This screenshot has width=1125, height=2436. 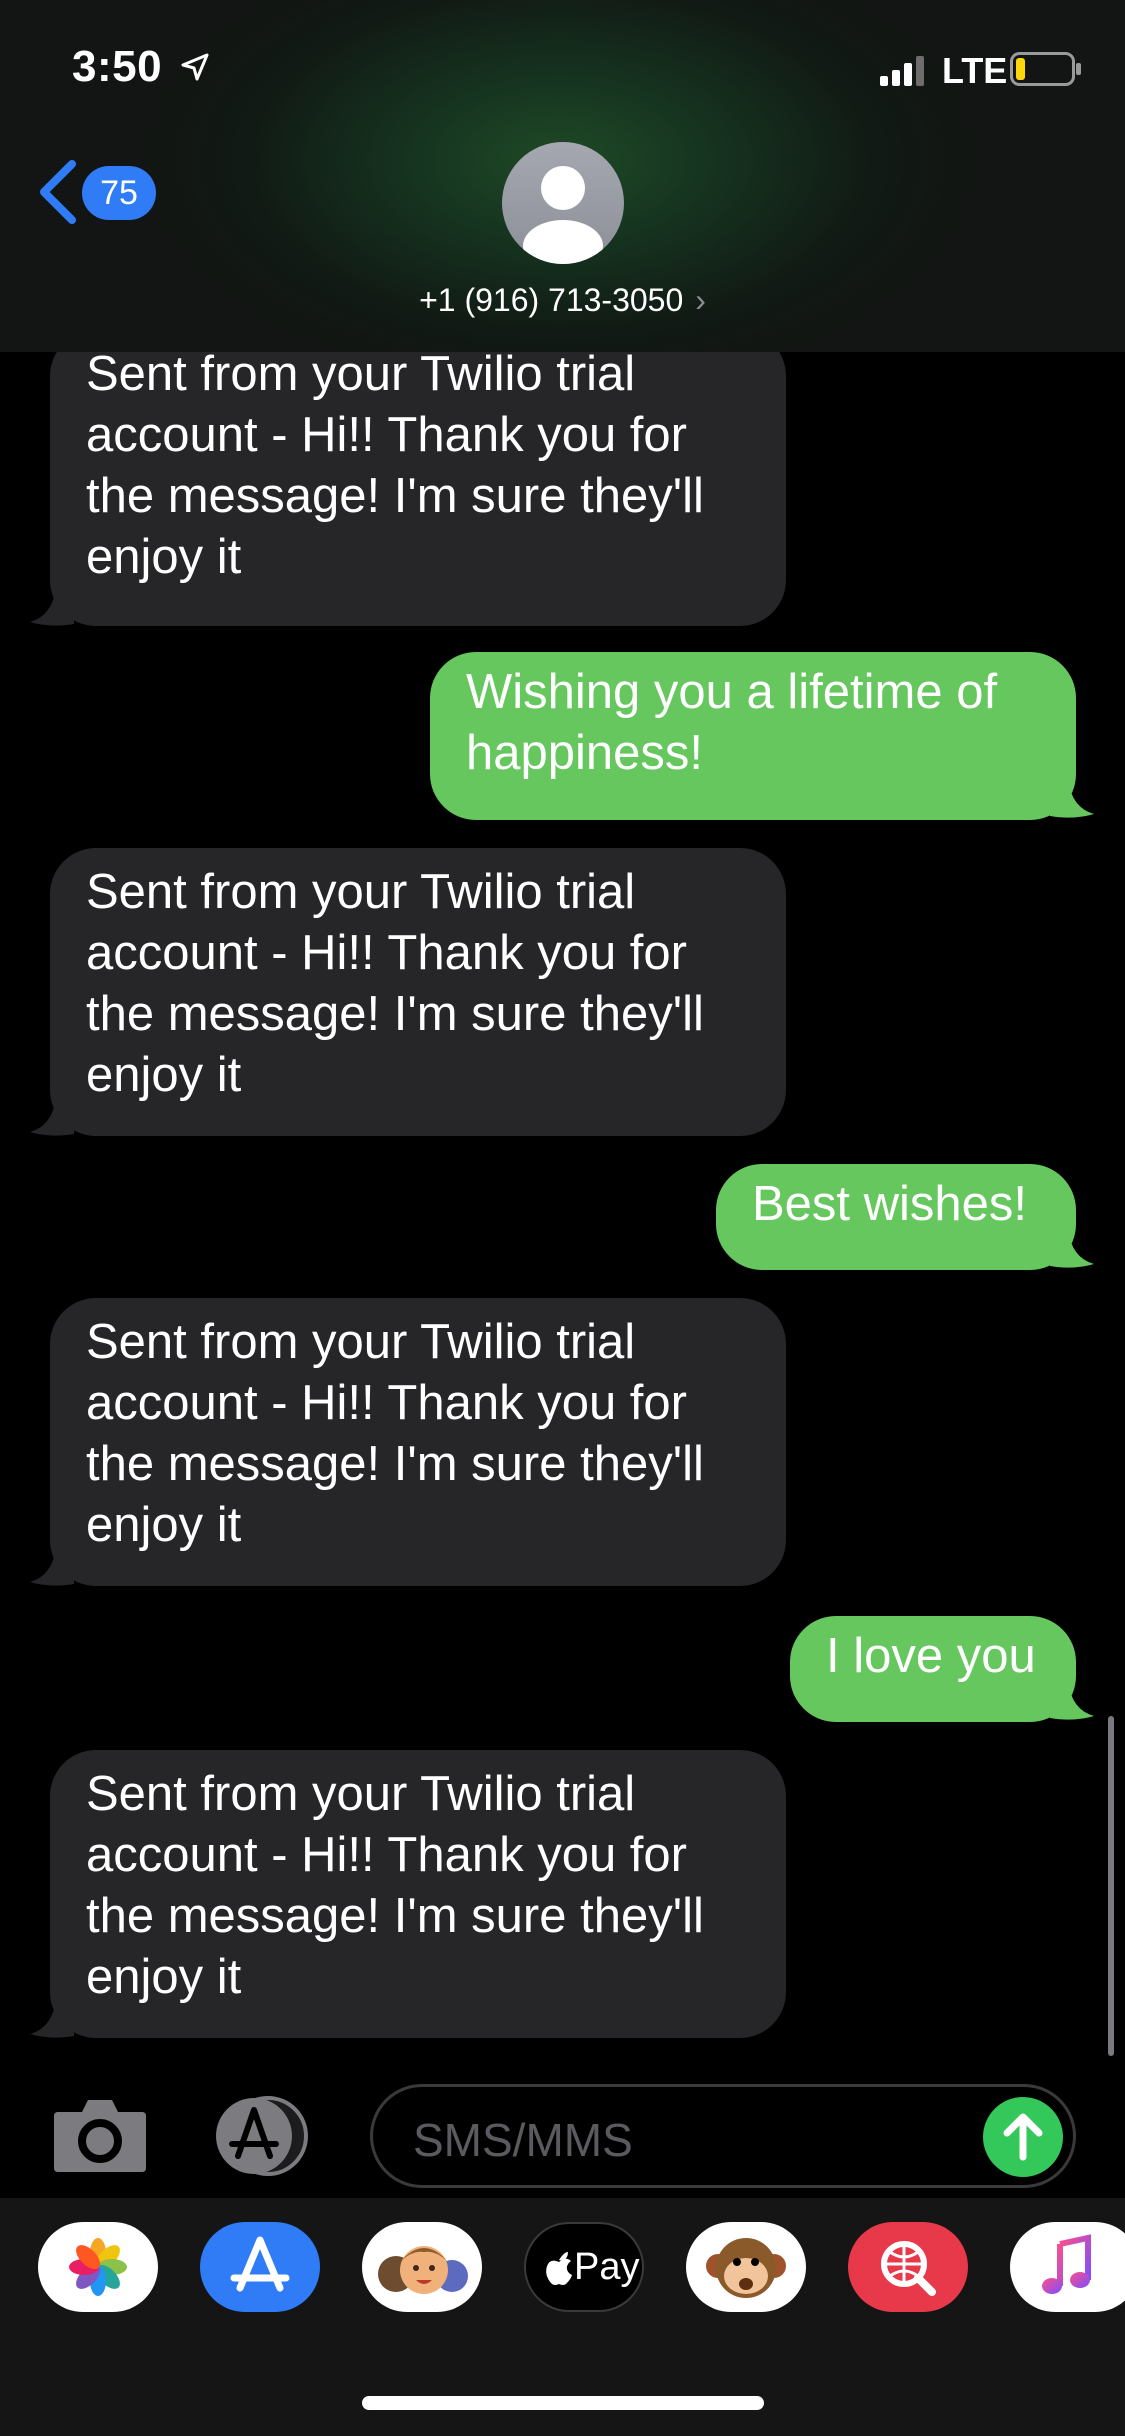 What do you see at coordinates (117, 66) in the screenshot?
I see `status-time: 3:50` at bounding box center [117, 66].